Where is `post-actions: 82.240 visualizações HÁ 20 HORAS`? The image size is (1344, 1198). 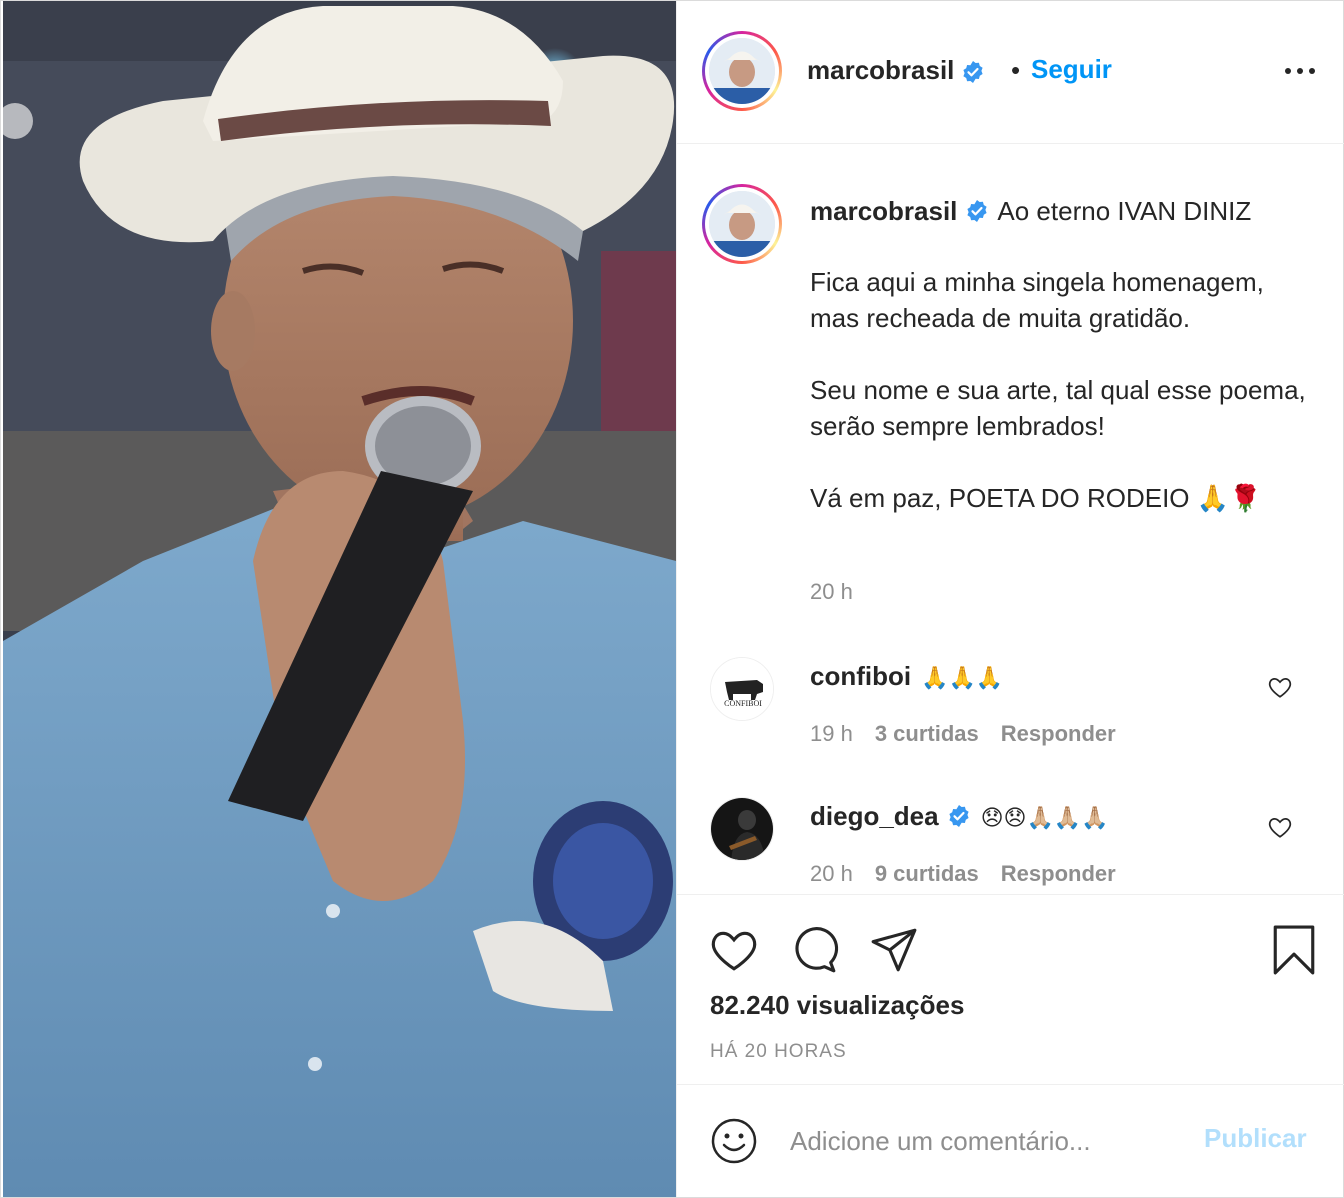 post-actions: 82.240 visualizações HÁ 20 HORAS is located at coordinates (1010, 989).